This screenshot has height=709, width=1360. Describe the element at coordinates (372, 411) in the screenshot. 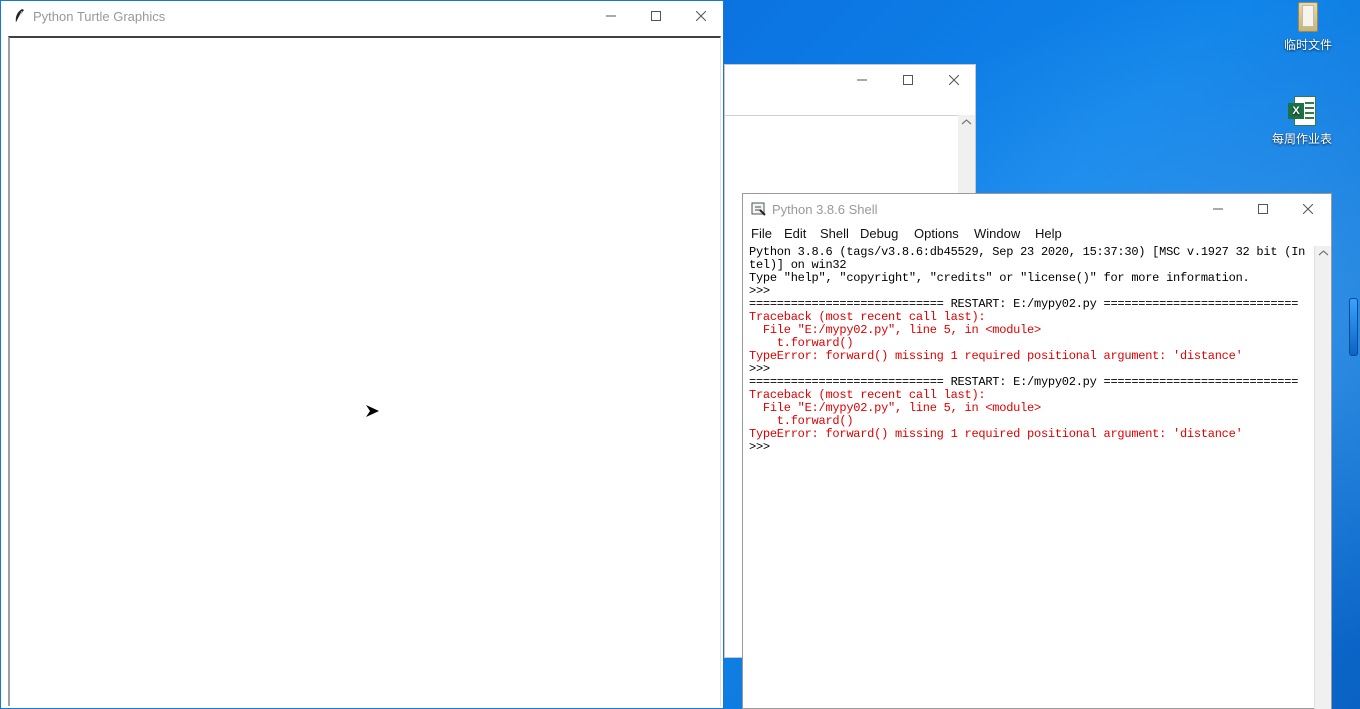

I see `turtle-cursor-icon` at that location.